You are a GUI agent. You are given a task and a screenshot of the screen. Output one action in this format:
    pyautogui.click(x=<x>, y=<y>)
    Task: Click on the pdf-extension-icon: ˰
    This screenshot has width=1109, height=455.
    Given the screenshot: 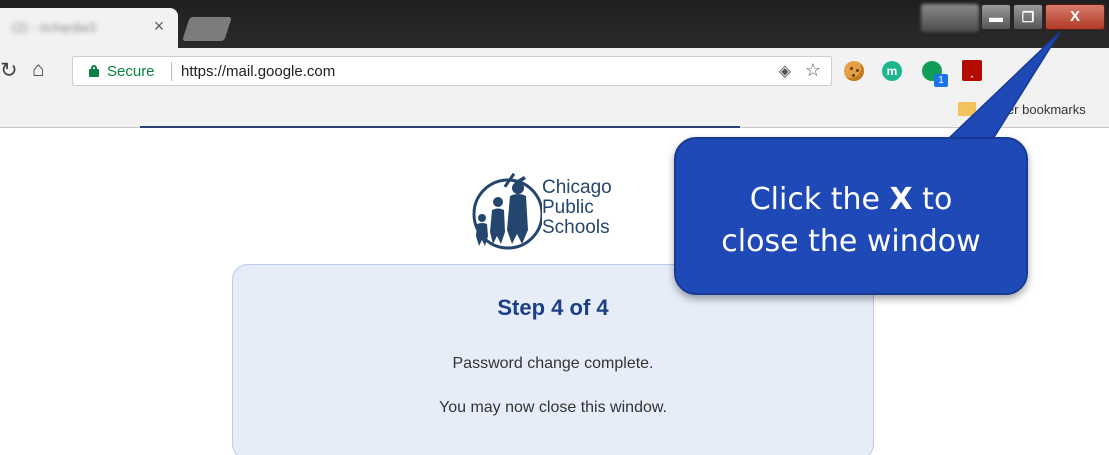 What is the action you would take?
    pyautogui.click(x=972, y=70)
    